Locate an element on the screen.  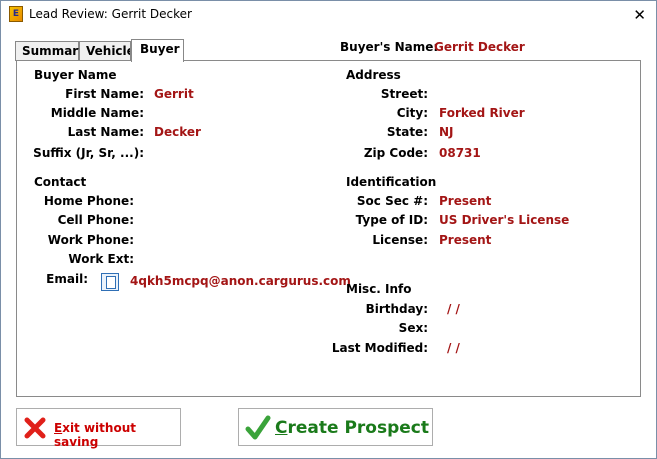
work-ext-label: Work Ext: is located at coordinates (101, 259).